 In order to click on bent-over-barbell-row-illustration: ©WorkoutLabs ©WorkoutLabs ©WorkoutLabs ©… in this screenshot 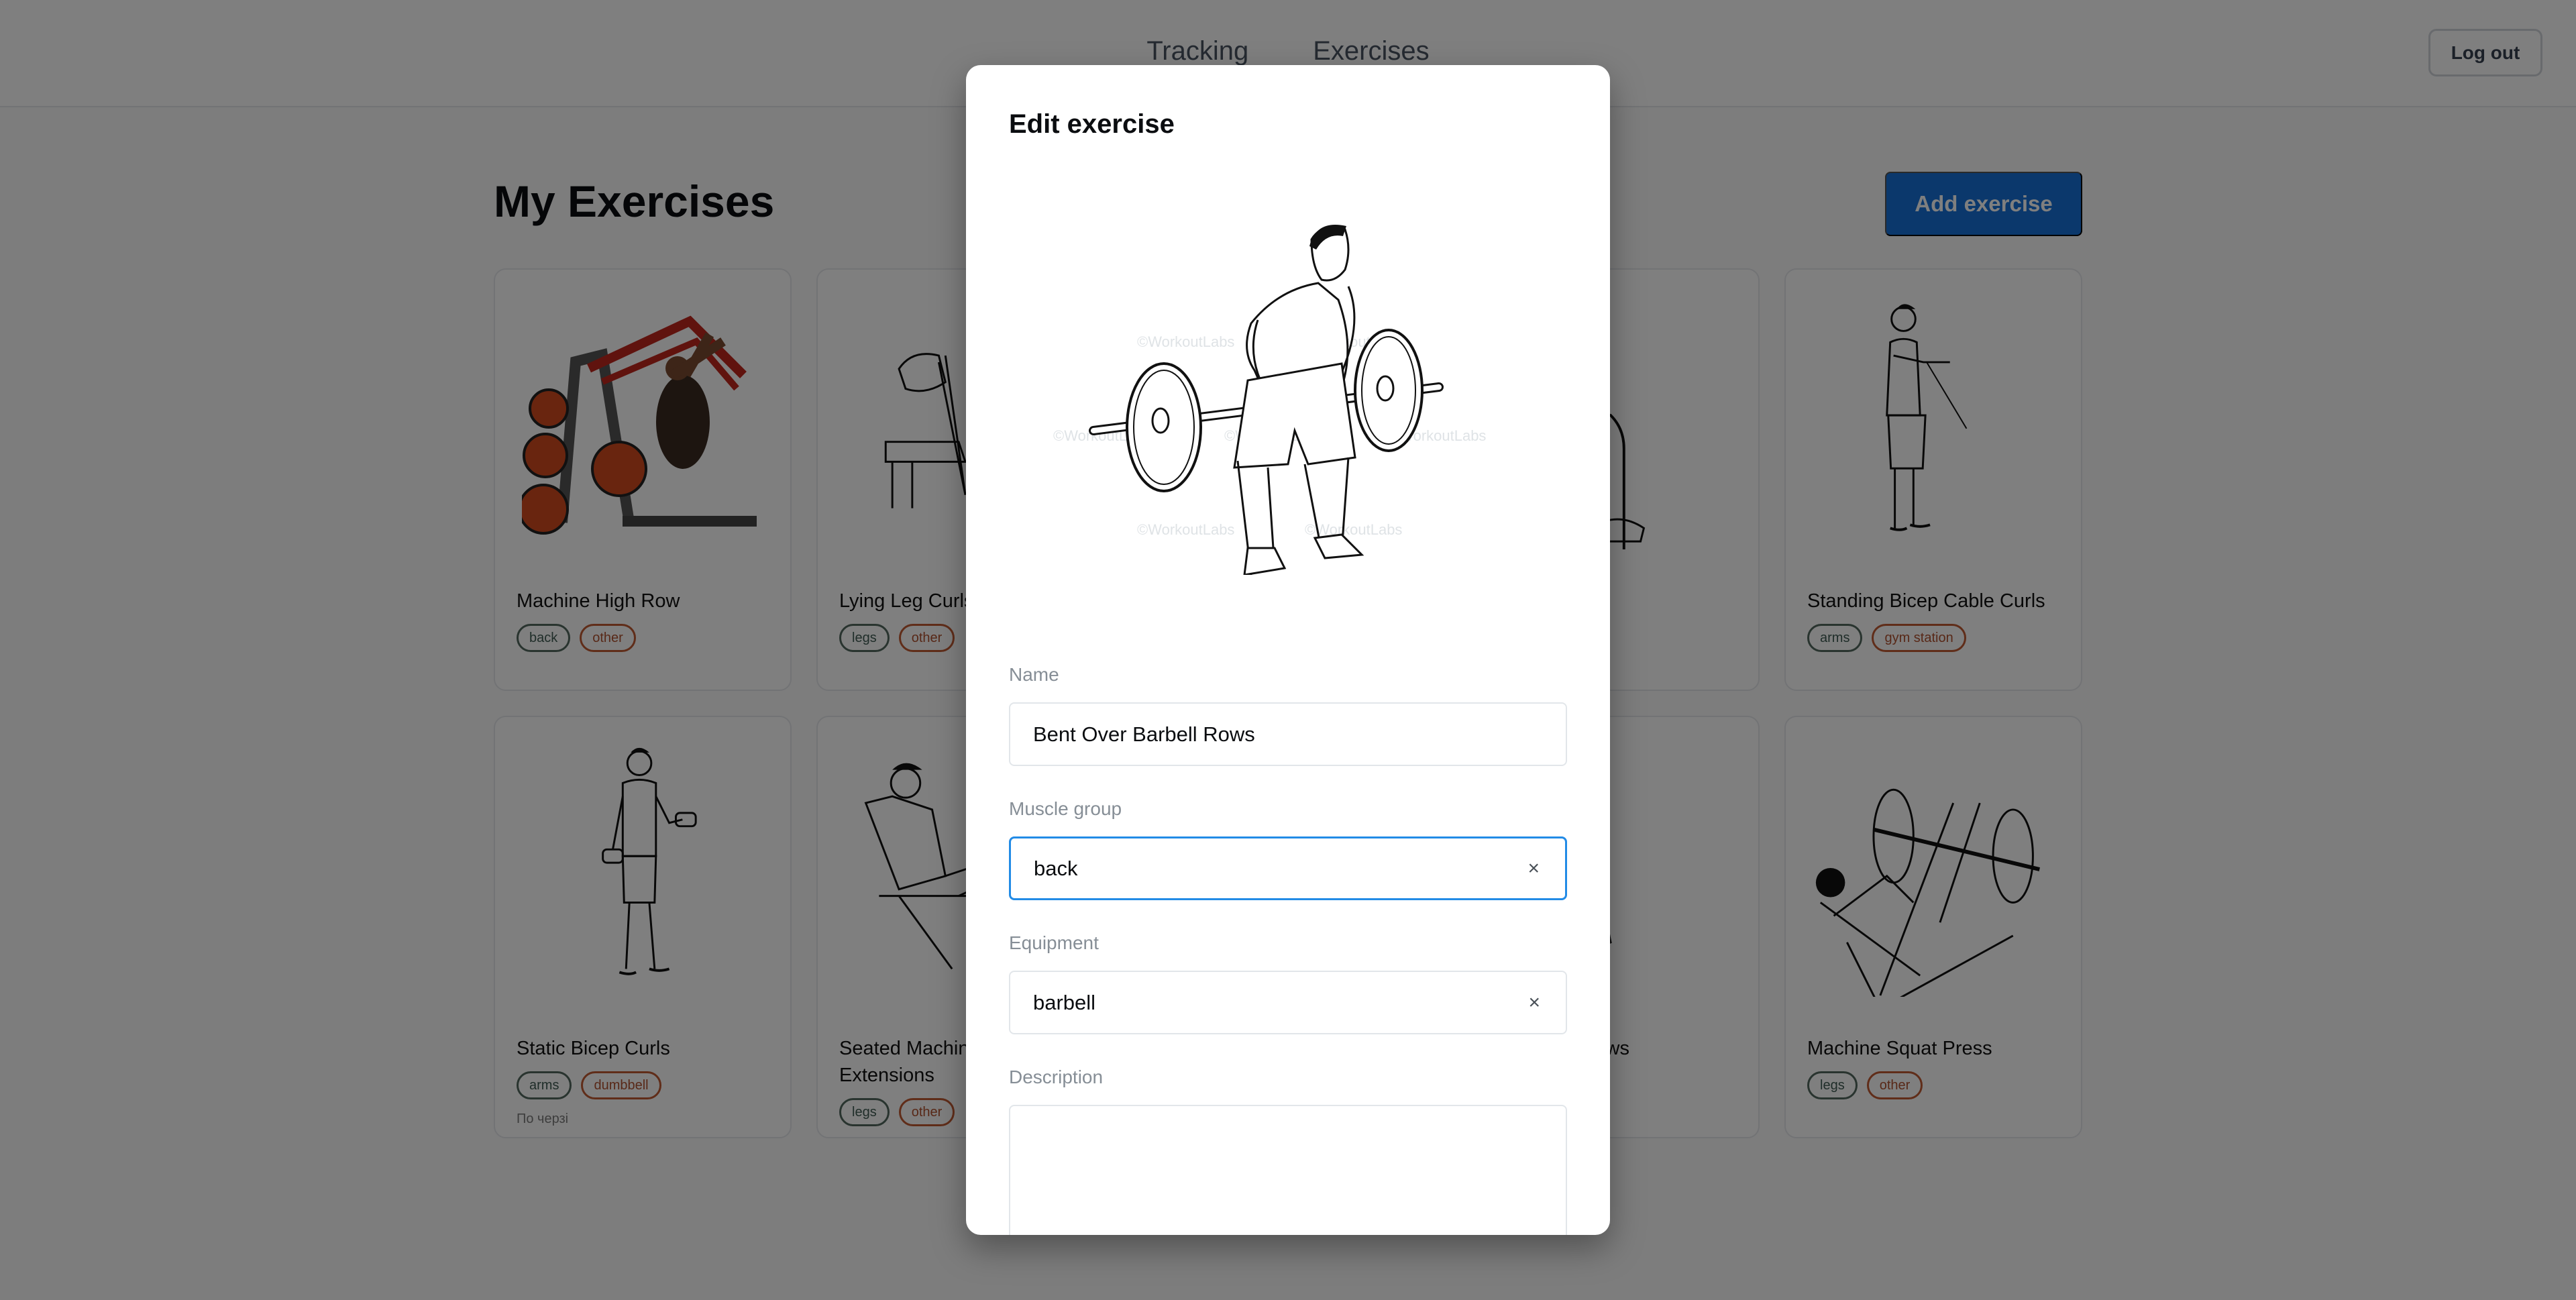, I will do `click(1269, 400)`.